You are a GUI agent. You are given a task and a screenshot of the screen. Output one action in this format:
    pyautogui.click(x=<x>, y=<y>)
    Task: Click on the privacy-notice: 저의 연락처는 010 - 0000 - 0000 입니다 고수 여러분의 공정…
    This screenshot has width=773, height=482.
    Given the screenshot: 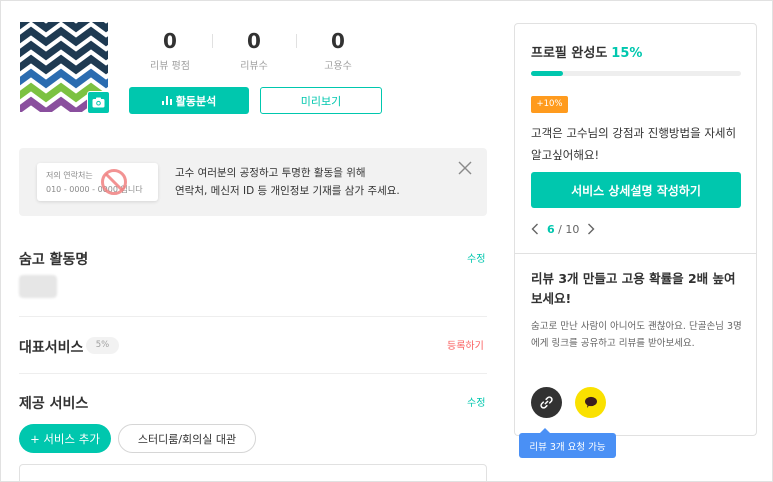 What is the action you would take?
    pyautogui.click(x=253, y=182)
    